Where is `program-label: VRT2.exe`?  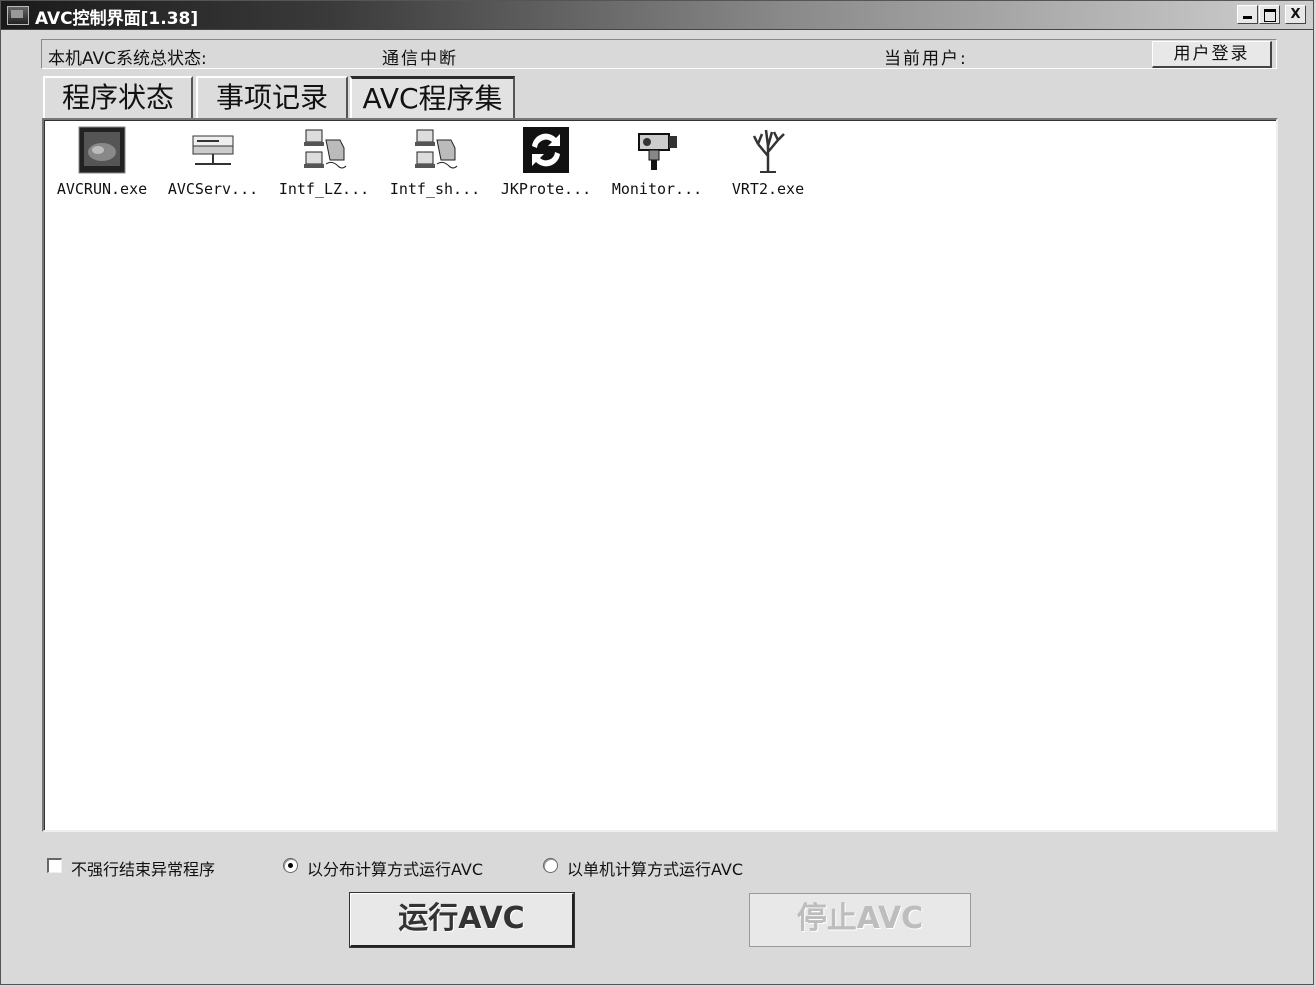
program-label: VRT2.exe is located at coordinates (768, 189).